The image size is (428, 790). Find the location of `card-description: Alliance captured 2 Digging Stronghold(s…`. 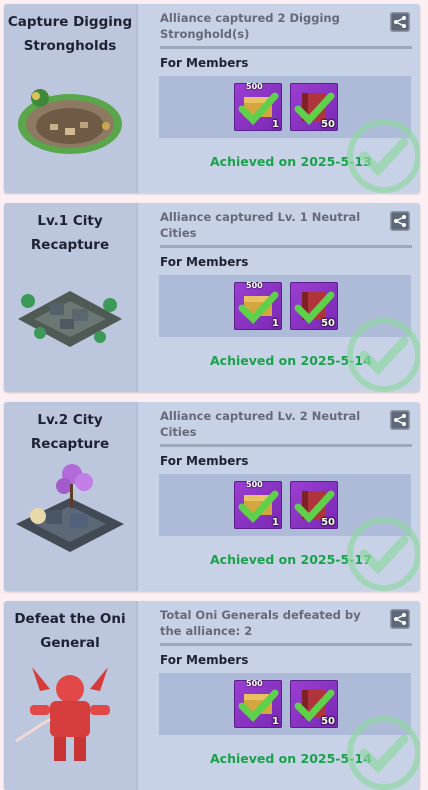

card-description: Alliance captured 2 Digging Stronghold(s… is located at coordinates (250, 26).